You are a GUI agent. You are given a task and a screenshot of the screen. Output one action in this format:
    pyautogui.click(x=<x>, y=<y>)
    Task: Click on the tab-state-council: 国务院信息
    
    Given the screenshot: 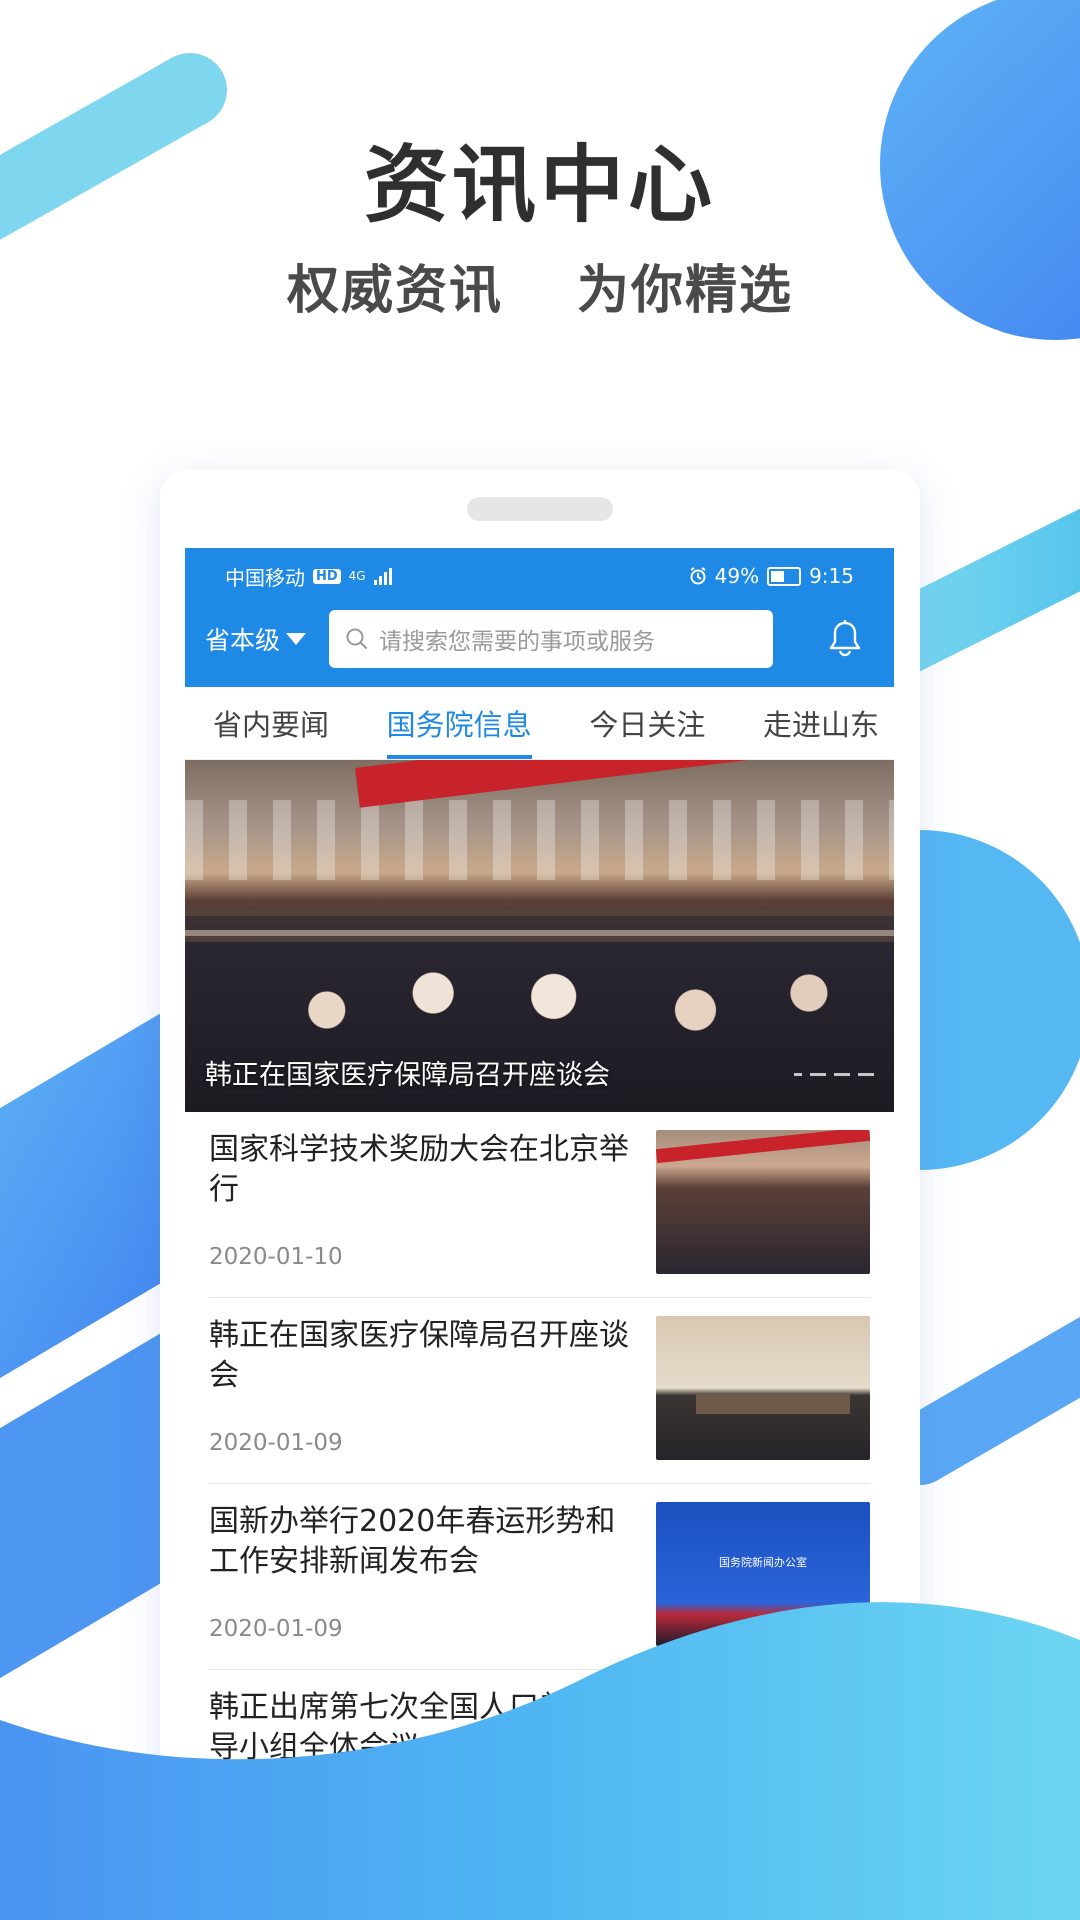 What is the action you would take?
    pyautogui.click(x=459, y=723)
    